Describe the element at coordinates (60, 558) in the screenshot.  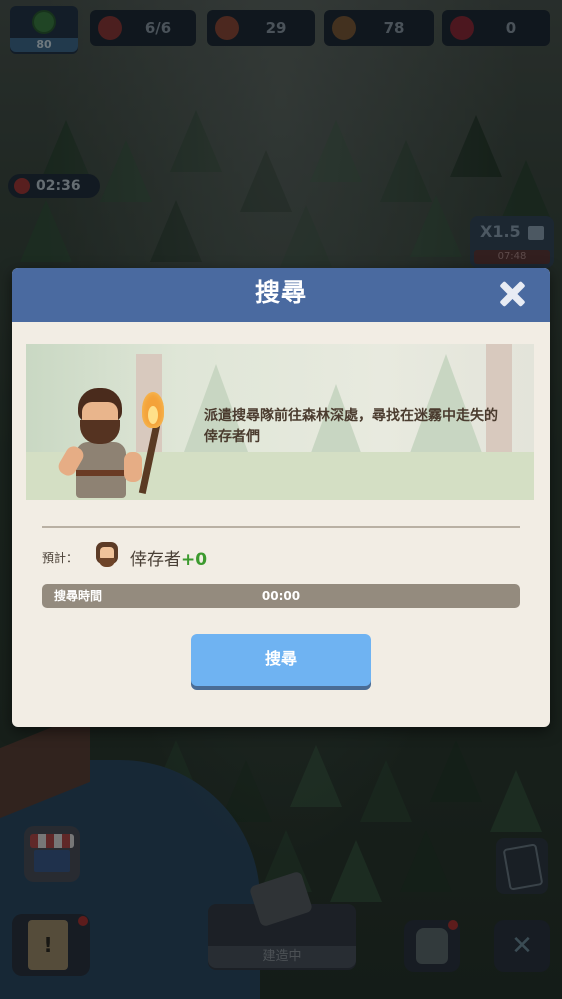
I see `estimate-label: 預計：` at that location.